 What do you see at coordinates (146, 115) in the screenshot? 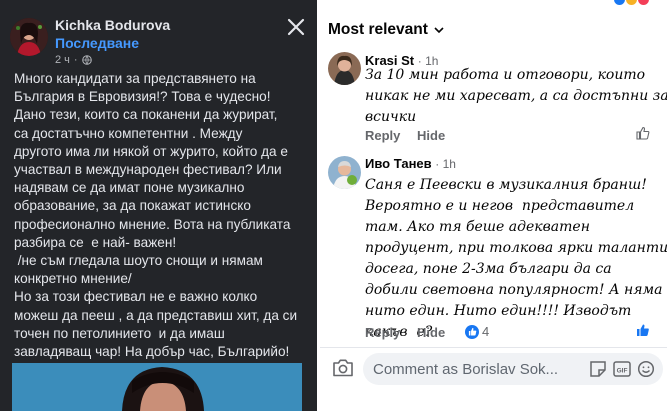
I see `post-line: Дано тези, които са поканени да журират,` at bounding box center [146, 115].